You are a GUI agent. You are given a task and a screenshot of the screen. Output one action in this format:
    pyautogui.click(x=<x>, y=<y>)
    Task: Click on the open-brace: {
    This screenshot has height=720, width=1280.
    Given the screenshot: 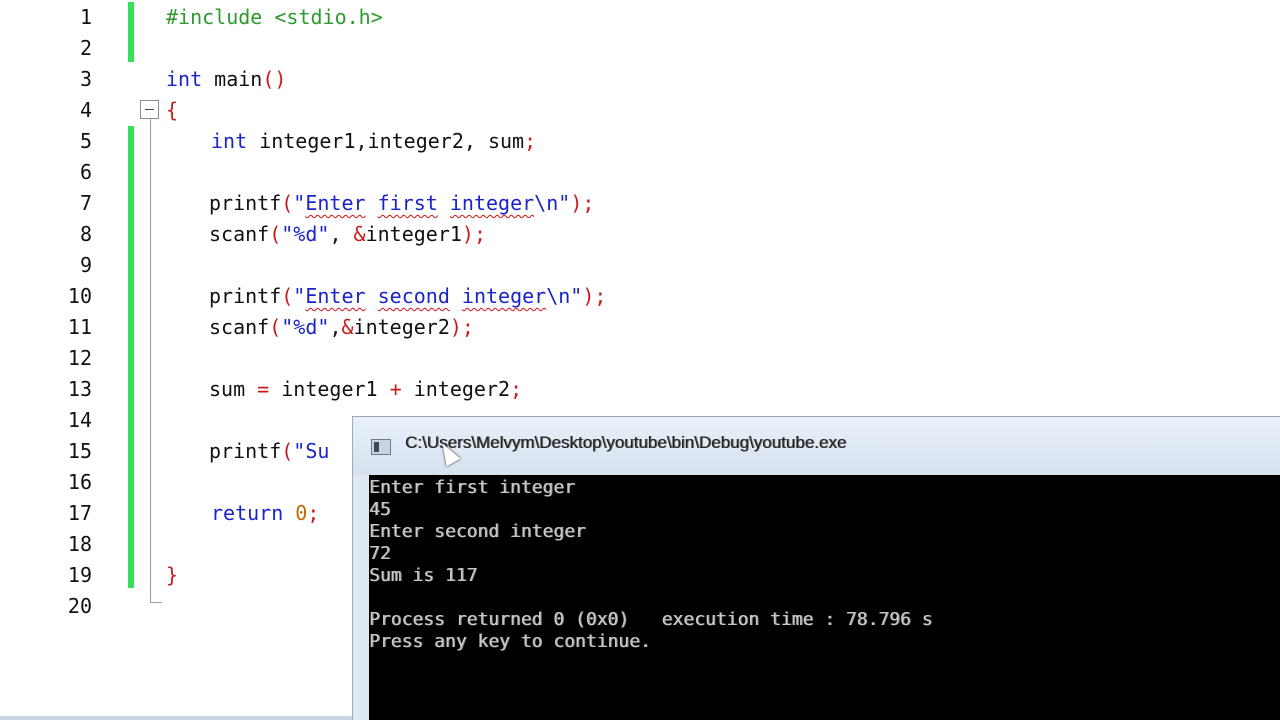 What is the action you would take?
    pyautogui.click(x=172, y=110)
    